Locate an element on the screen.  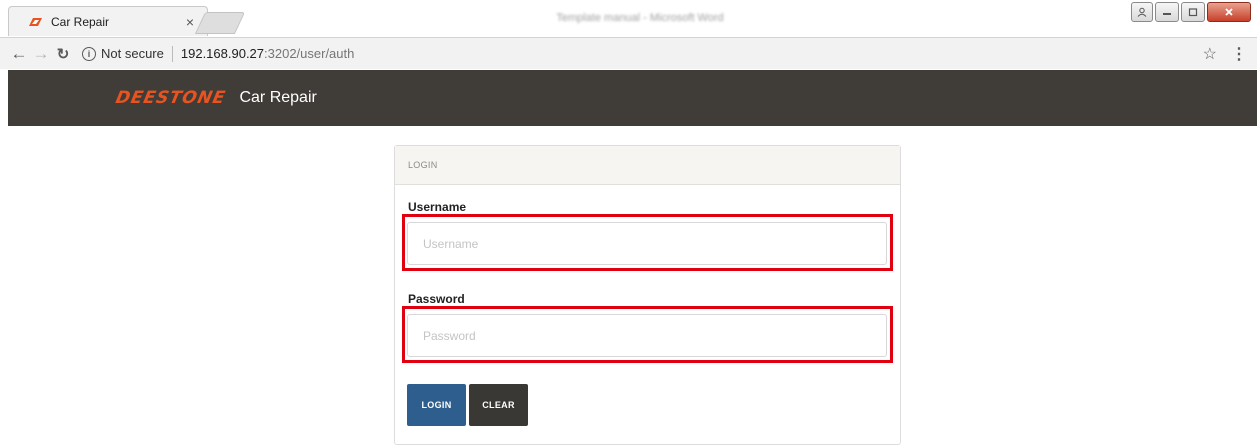
user-icon is located at coordinates (1142, 12).